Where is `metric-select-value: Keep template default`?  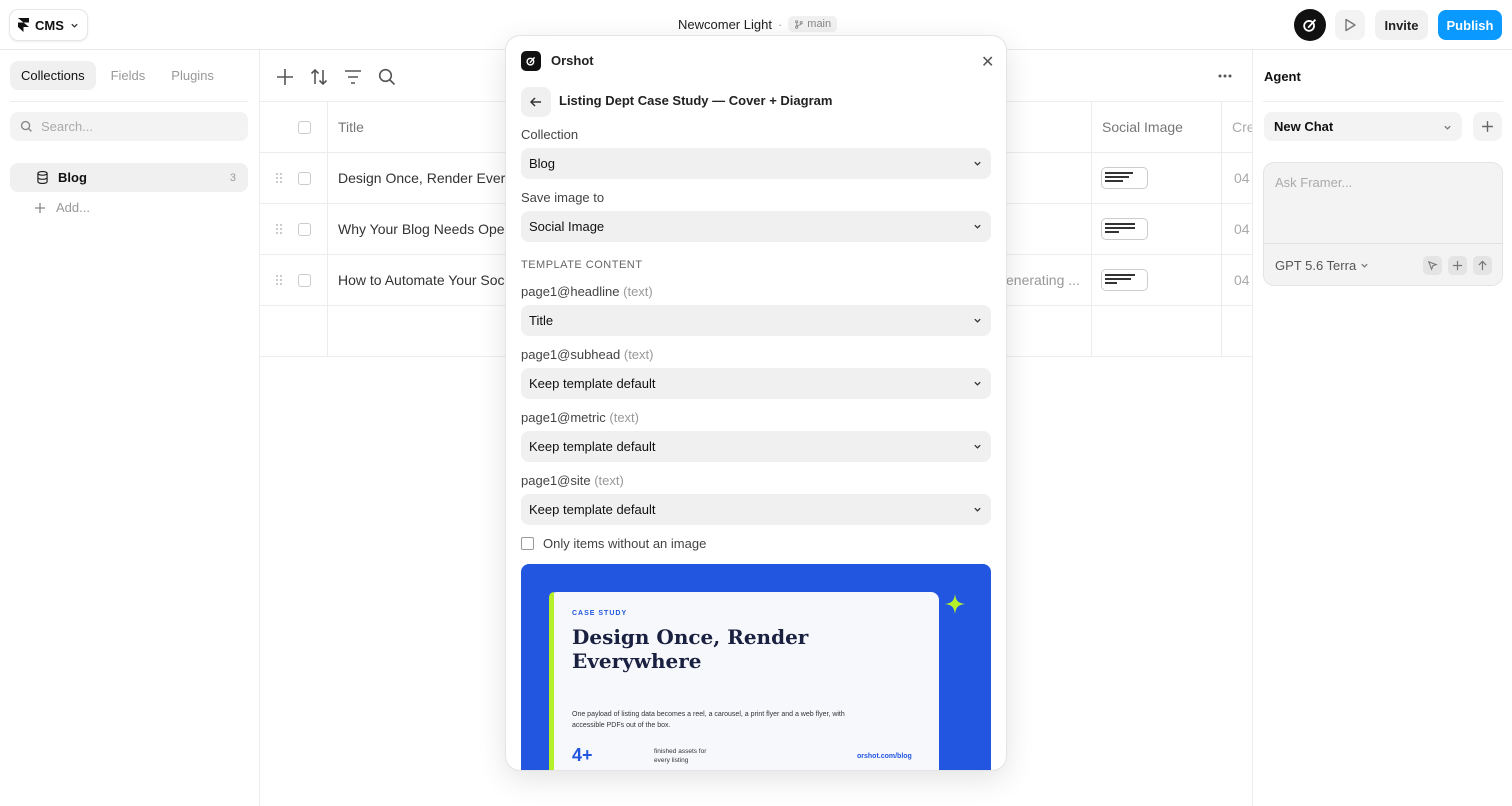
metric-select-value: Keep template default is located at coordinates (592, 446).